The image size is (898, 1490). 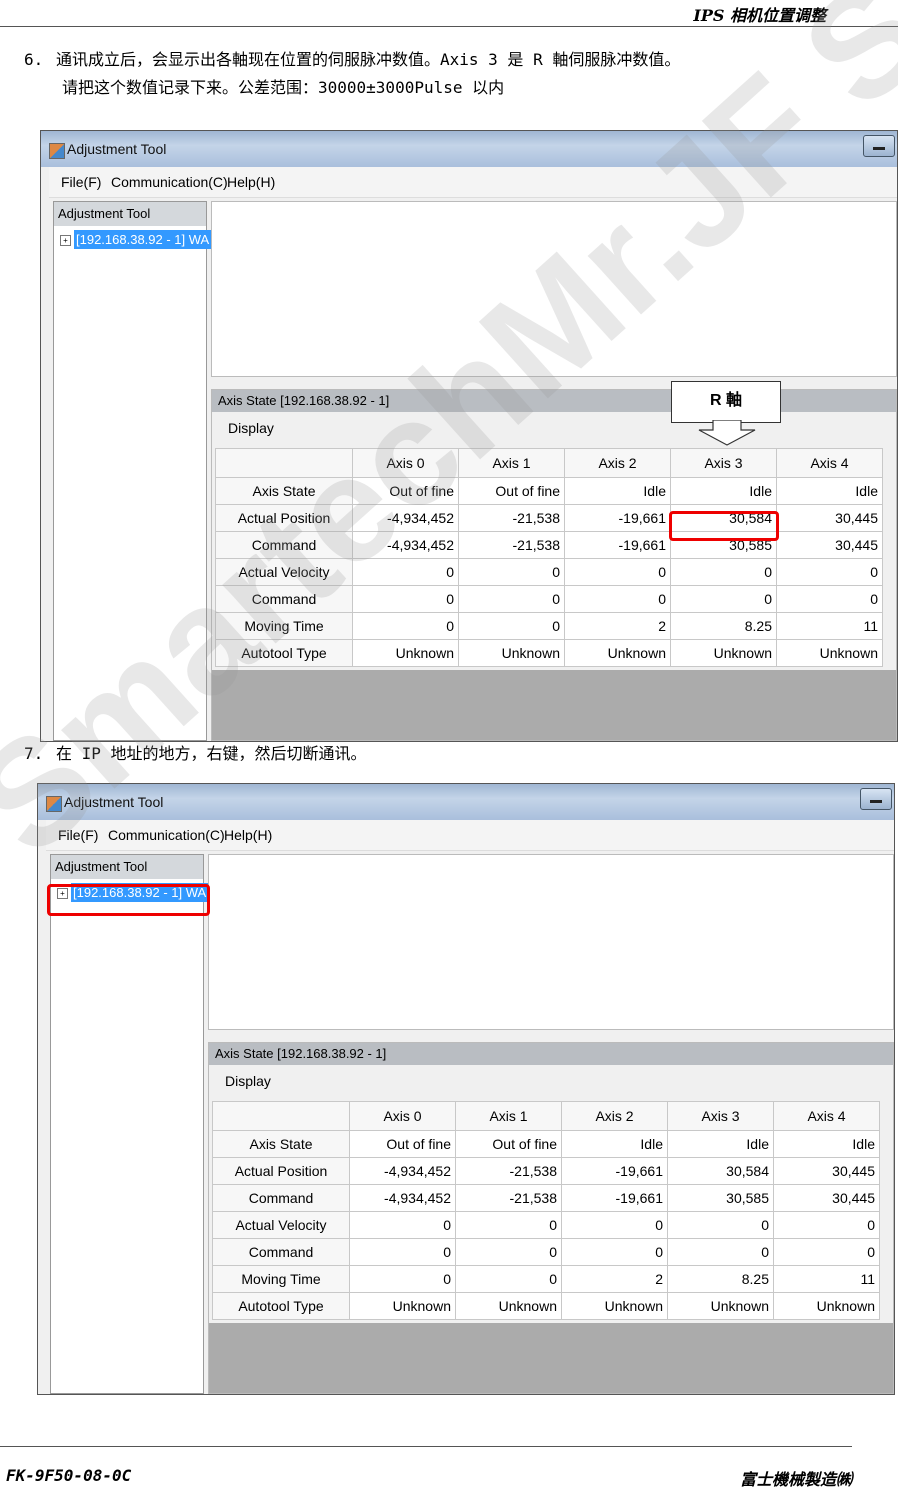 I want to click on axis-panel-title: Axis State [192.168.38.92 - 1], so click(x=554, y=401).